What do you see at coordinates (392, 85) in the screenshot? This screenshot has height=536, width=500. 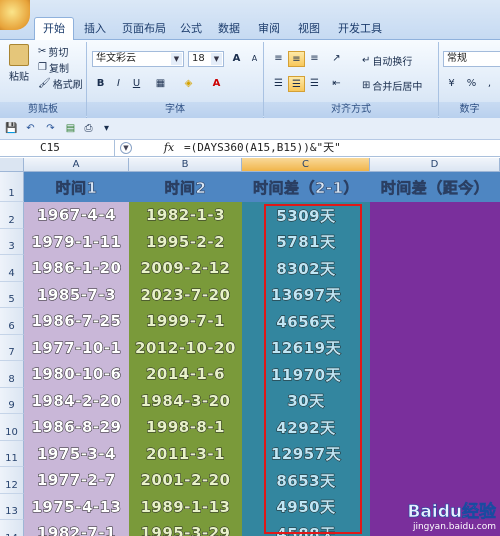 I see `merge-center-button: ⊞ 合并后居中` at bounding box center [392, 85].